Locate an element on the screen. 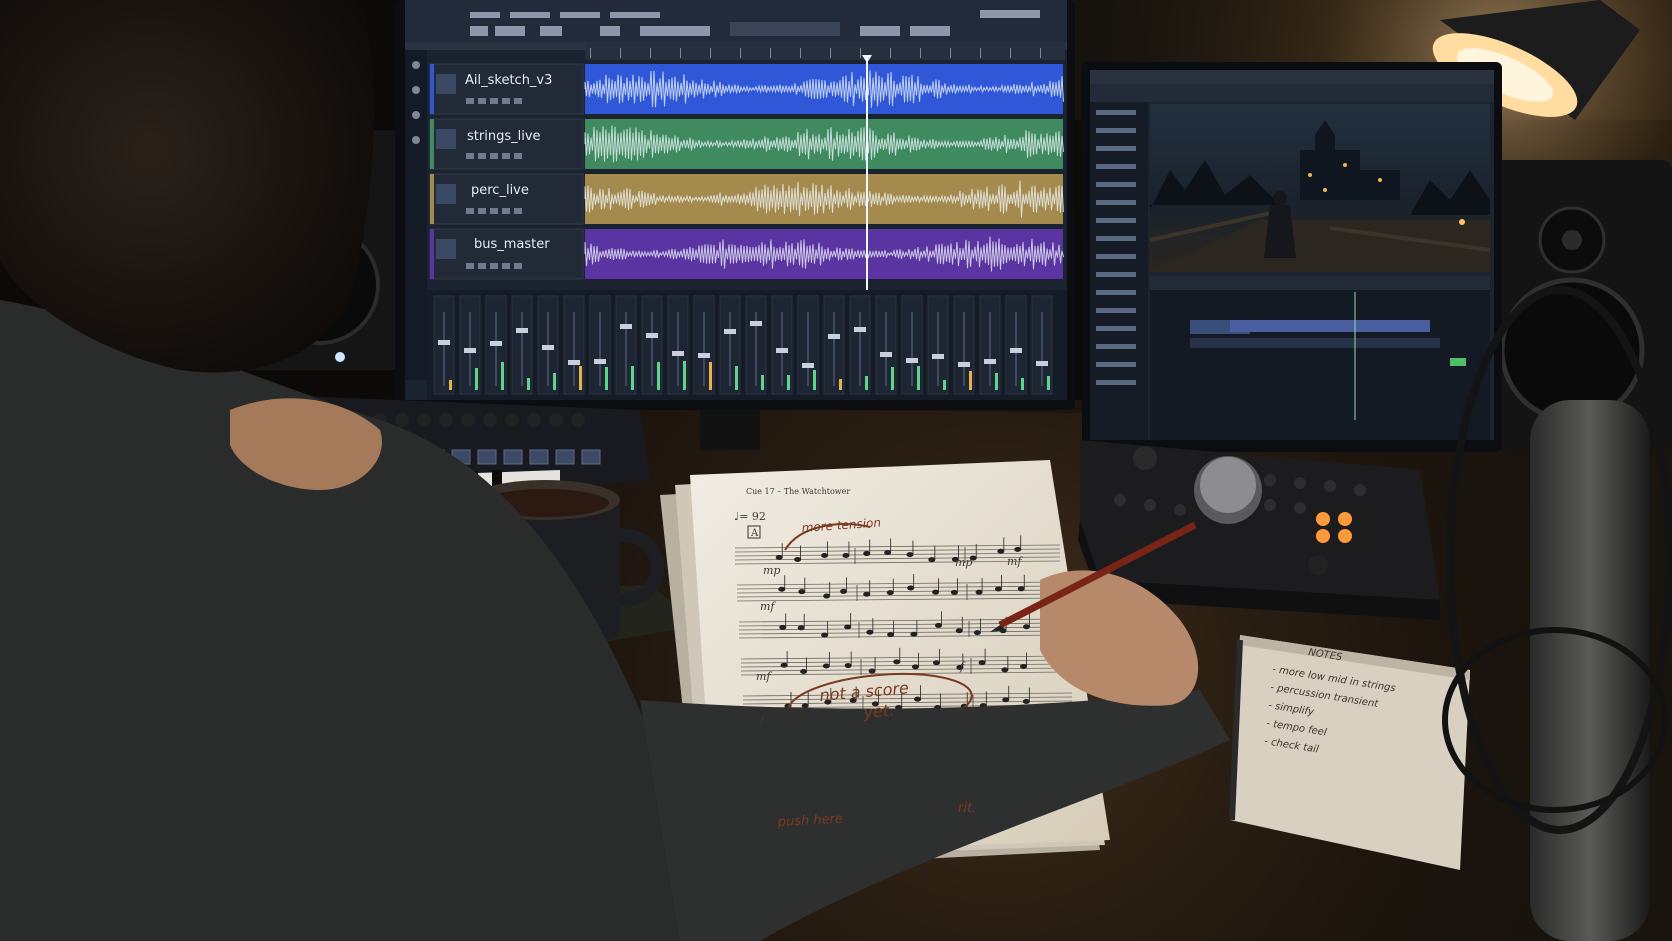 This screenshot has height=941, width=1672. media-browser-panel is located at coordinates (1119, 271).